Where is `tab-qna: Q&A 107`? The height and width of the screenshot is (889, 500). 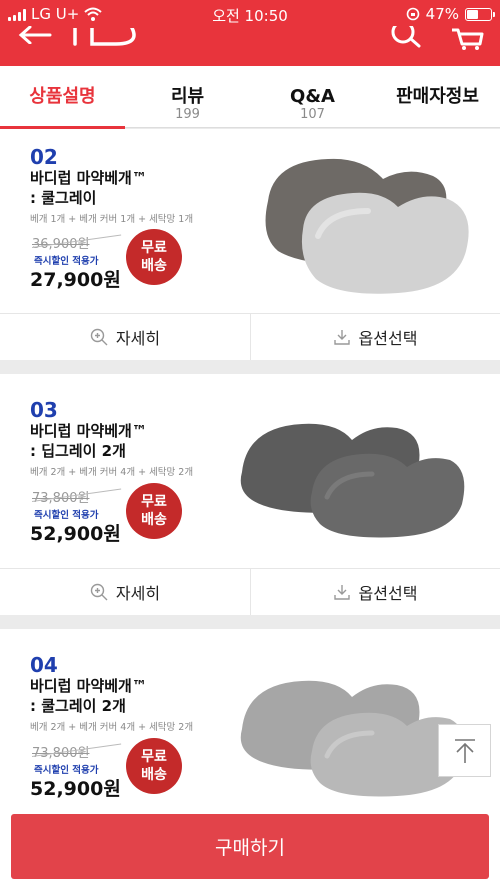
tab-qna: Q&A 107 is located at coordinates (312, 97).